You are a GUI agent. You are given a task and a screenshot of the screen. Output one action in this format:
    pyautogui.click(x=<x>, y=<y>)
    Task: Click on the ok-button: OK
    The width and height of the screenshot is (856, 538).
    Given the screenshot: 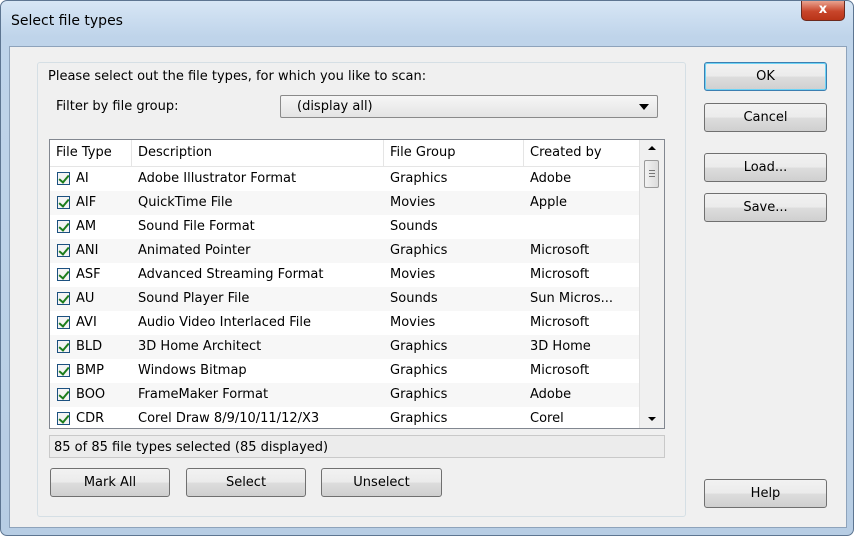 What is the action you would take?
    pyautogui.click(x=765, y=76)
    